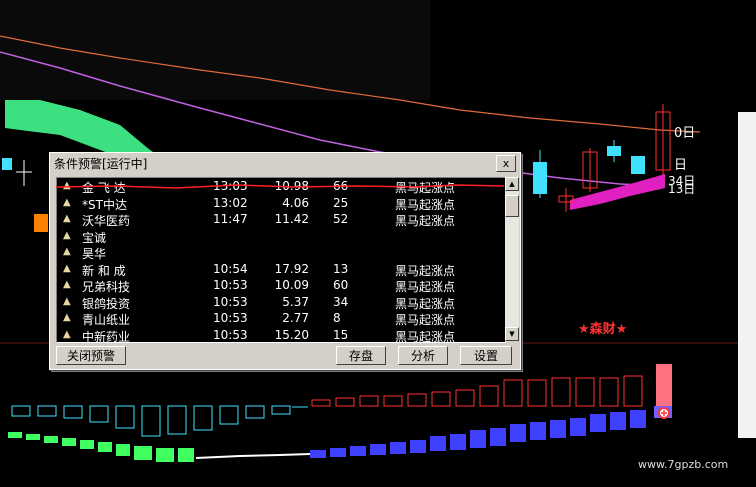 This screenshot has height=487, width=756. Describe the element at coordinates (285, 163) in the screenshot. I see `dialog-titlebar: 条件预警[运行中] x` at that location.